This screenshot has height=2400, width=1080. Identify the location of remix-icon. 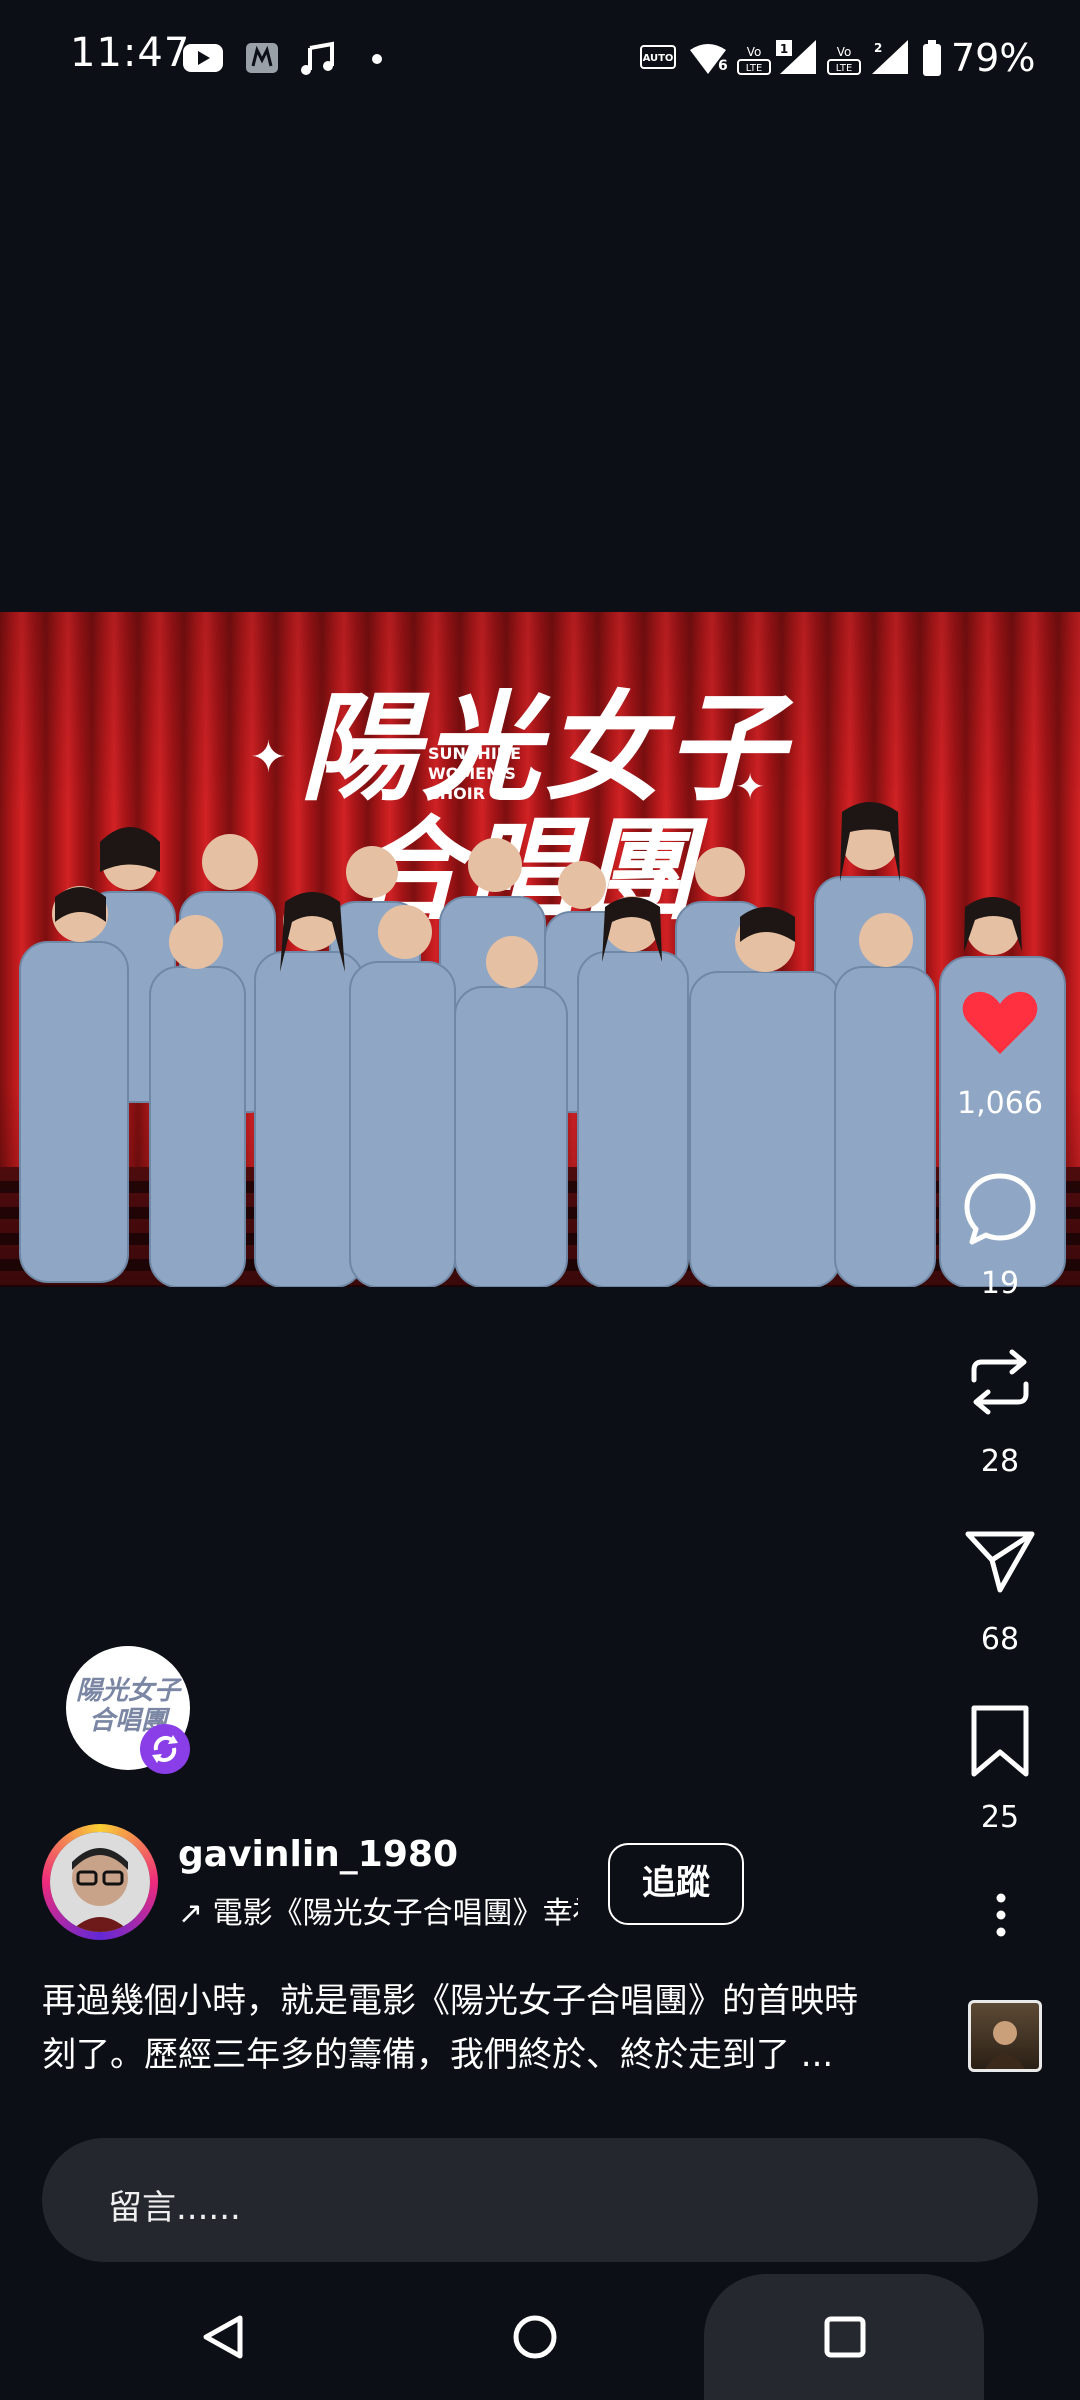
(165, 1749).